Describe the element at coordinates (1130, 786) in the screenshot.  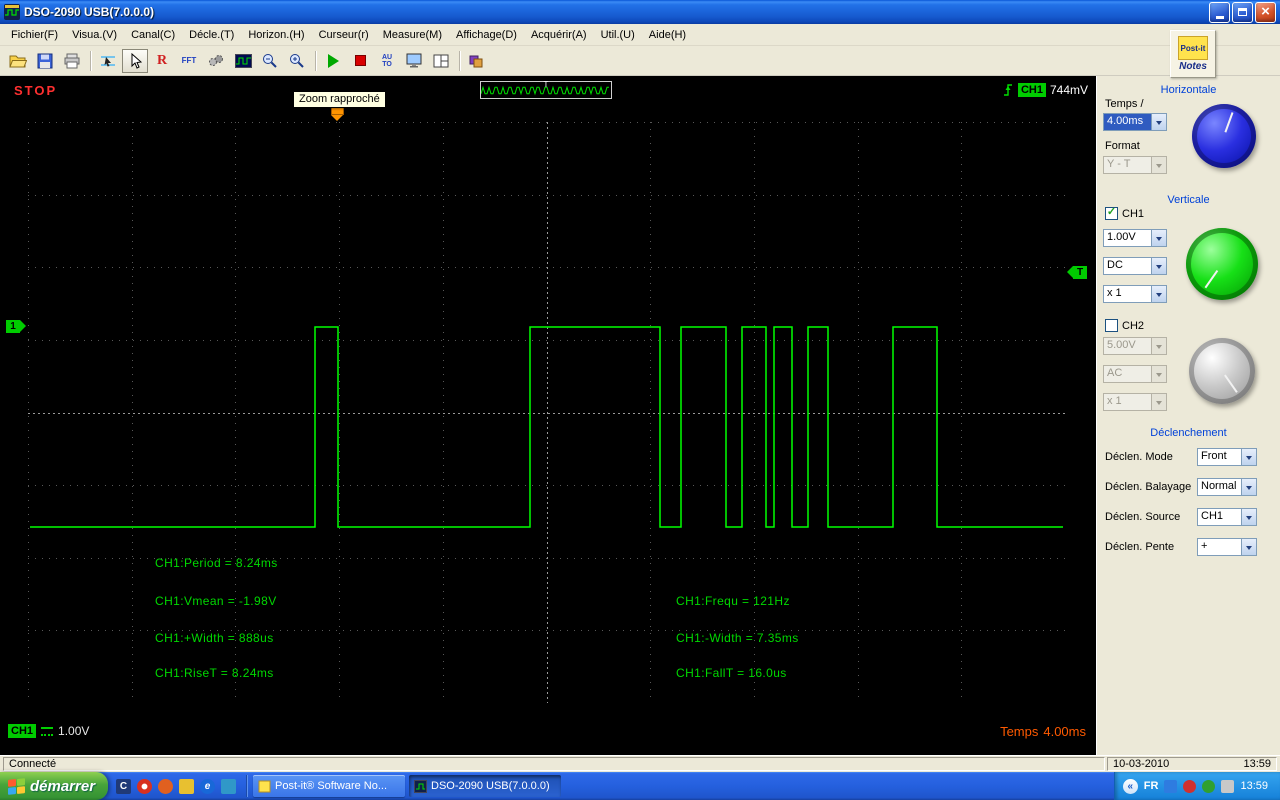
I see `tray-collapse-button: «` at that location.